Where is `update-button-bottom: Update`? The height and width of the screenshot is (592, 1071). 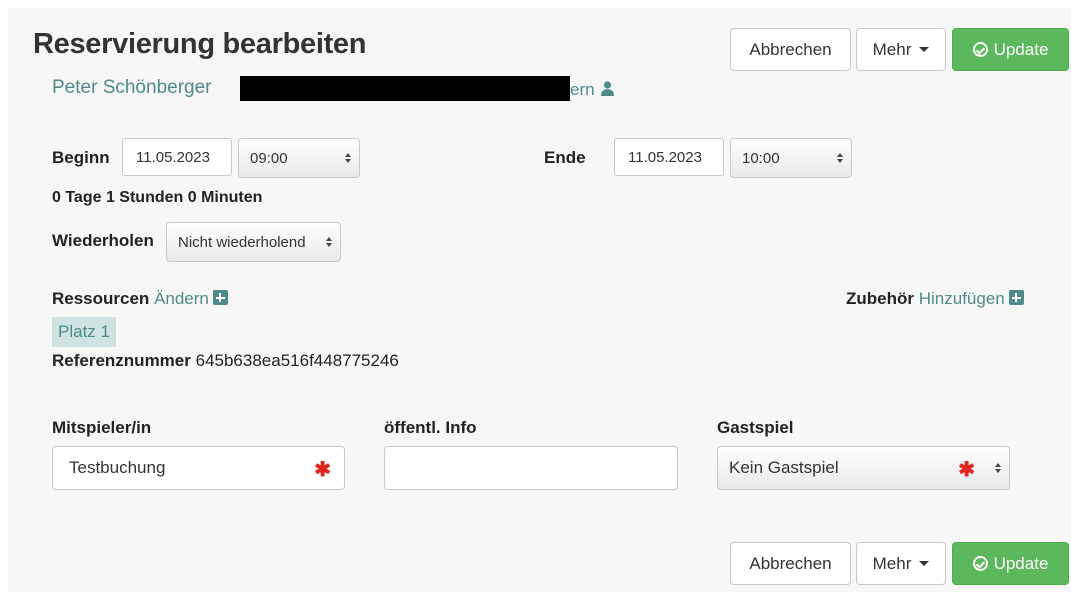 update-button-bottom: Update is located at coordinates (1010, 563).